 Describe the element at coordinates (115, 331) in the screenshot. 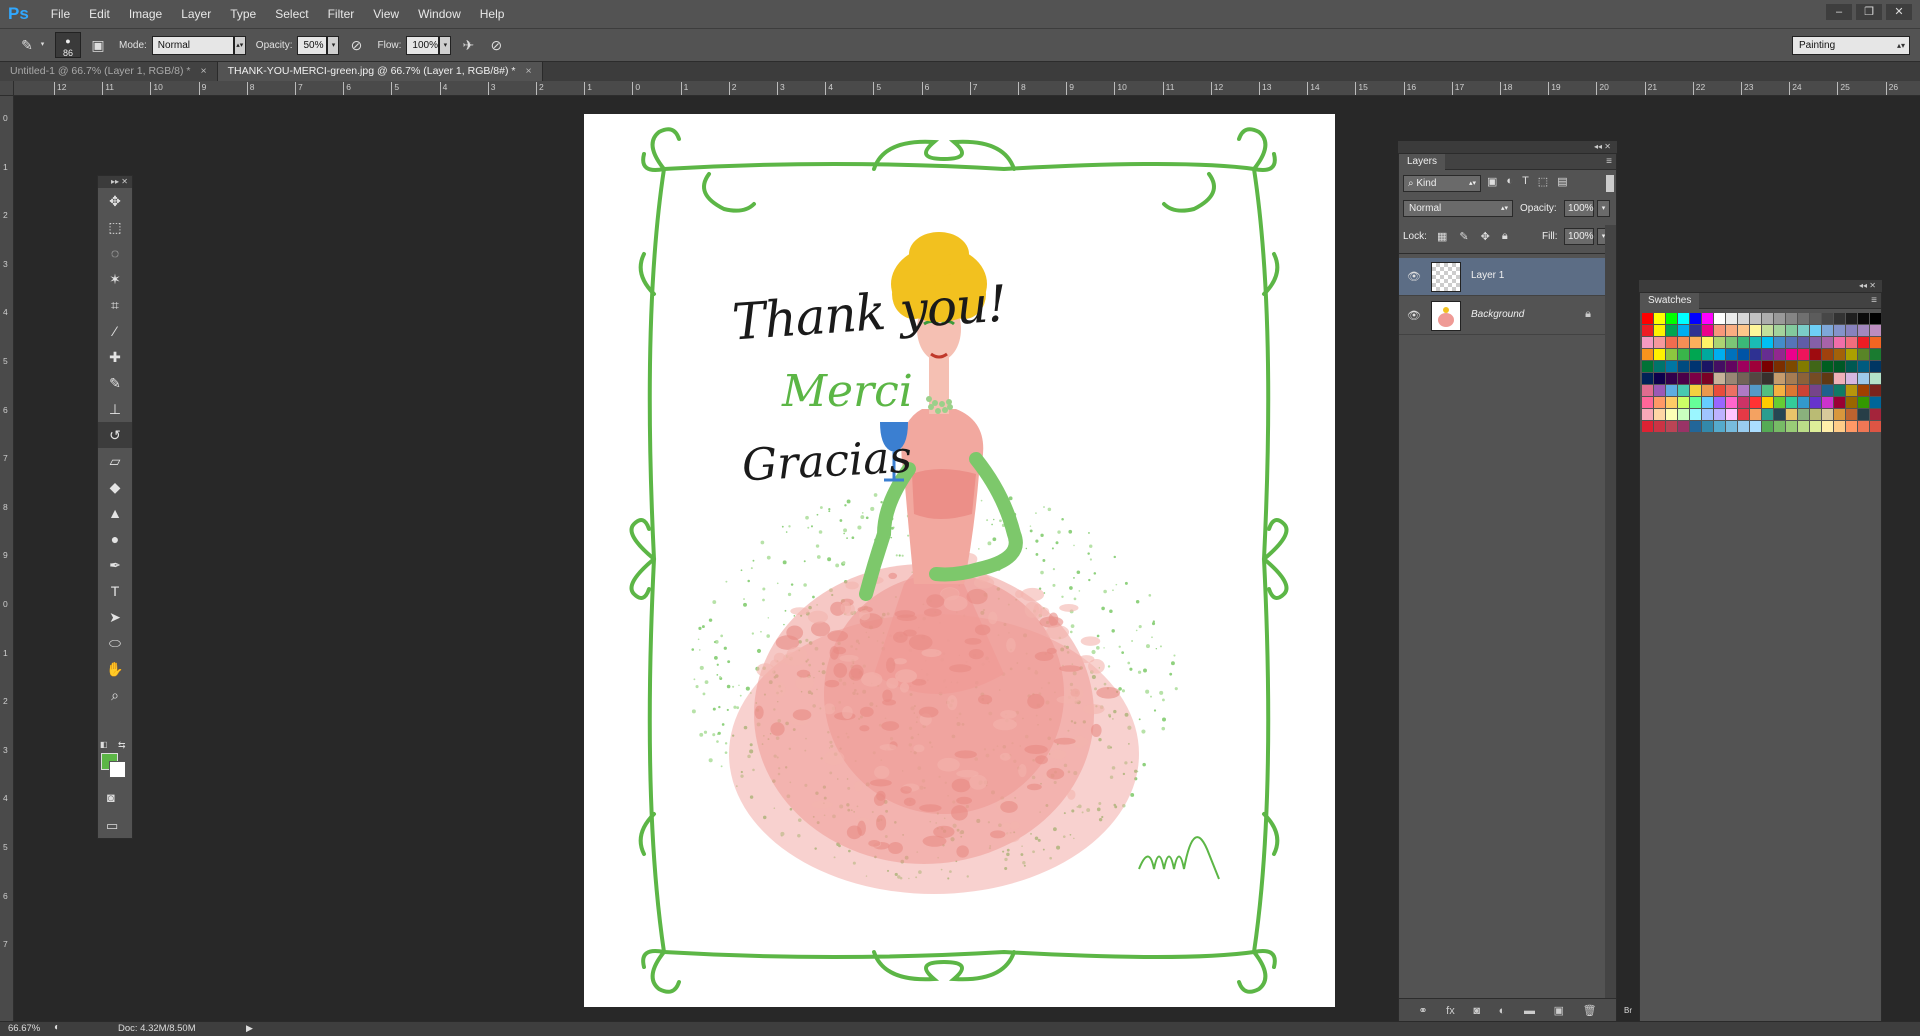

I see `eyedropper-icon: ⁄` at that location.